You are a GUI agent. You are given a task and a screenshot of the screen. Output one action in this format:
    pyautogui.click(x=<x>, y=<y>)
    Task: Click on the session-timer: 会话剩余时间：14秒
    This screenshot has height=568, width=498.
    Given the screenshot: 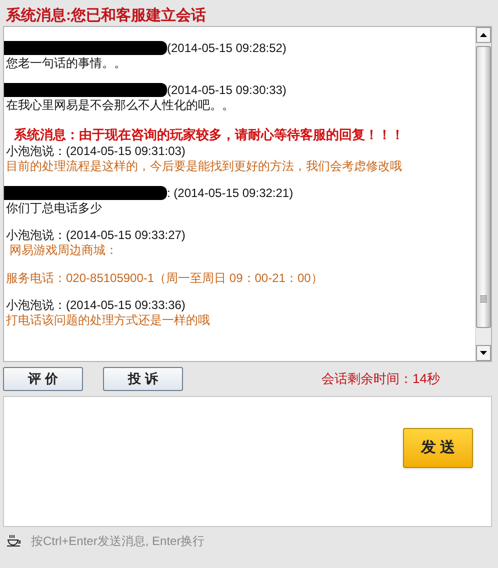 What is the action you would take?
    pyautogui.click(x=381, y=379)
    